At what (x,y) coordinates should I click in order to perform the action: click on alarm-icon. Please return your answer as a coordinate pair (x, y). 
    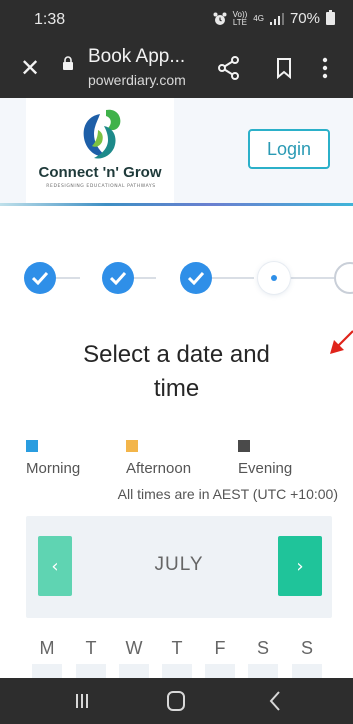
    Looking at the image, I should click on (220, 18).